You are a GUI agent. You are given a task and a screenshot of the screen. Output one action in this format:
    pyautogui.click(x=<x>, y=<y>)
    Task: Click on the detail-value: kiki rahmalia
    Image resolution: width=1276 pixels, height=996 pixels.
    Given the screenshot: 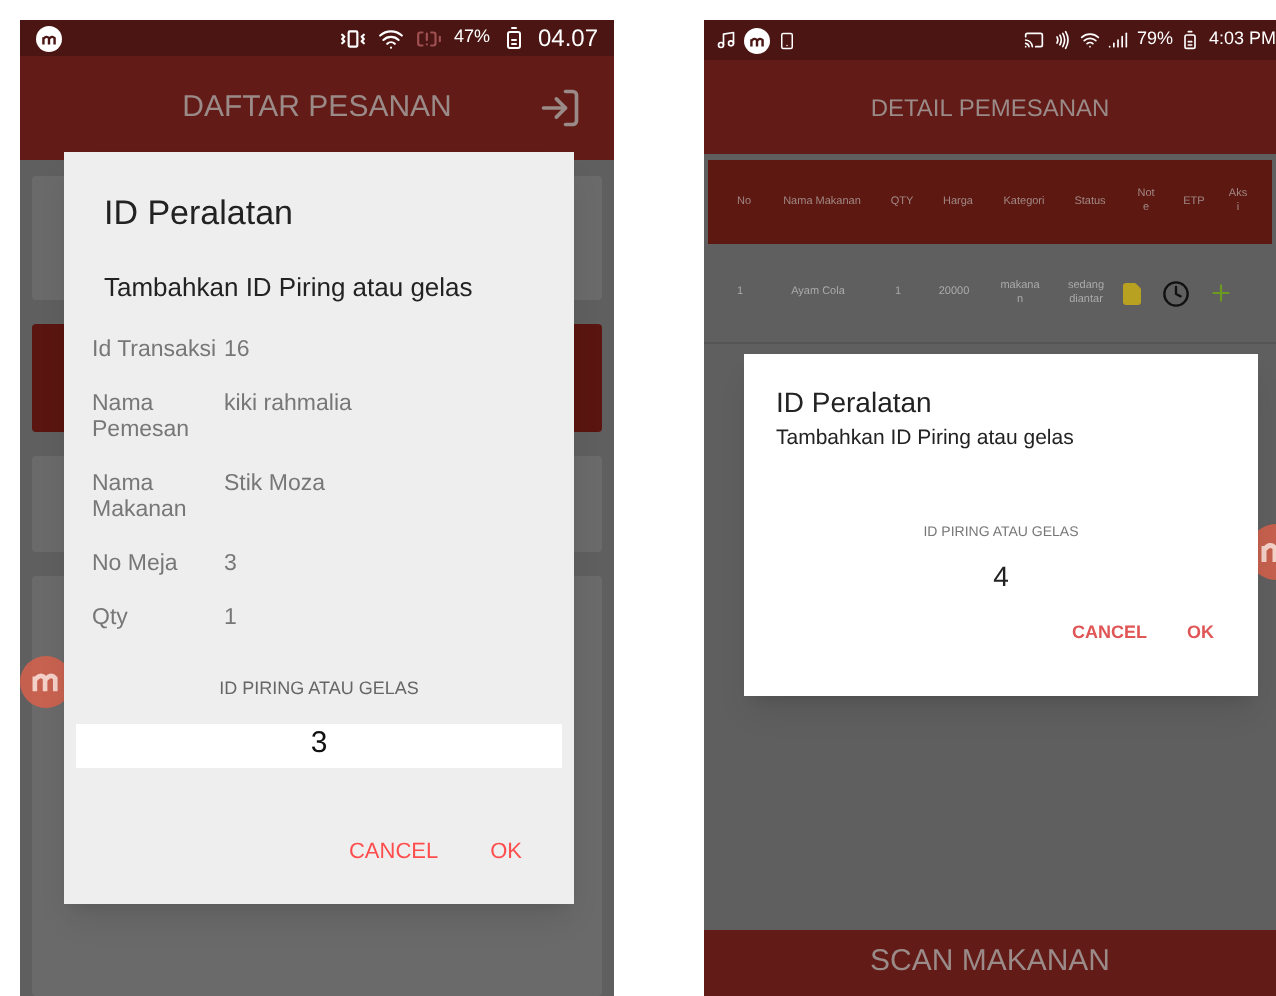 What is the action you would take?
    pyautogui.click(x=288, y=406)
    